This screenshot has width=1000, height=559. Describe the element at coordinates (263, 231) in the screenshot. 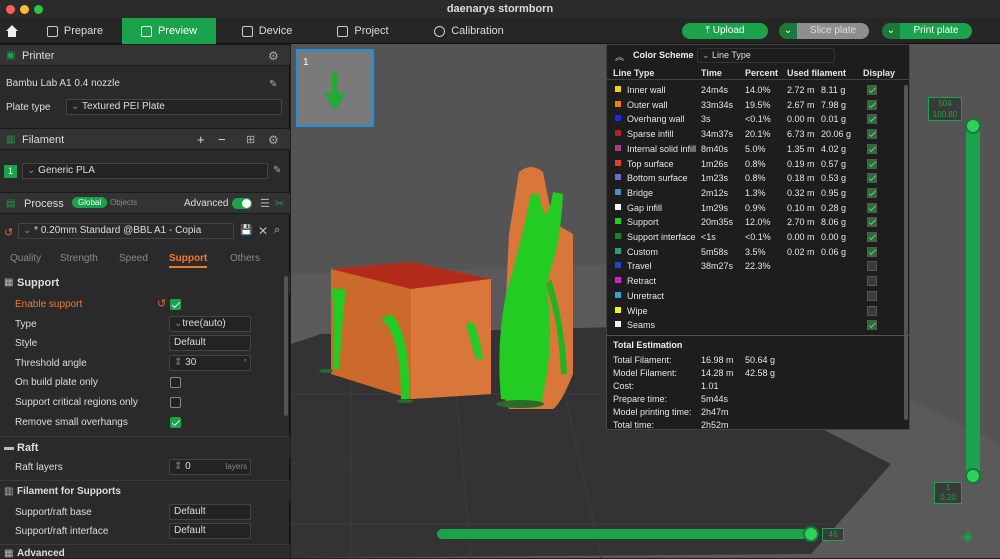

I see `close-preset-icon: ✕` at that location.